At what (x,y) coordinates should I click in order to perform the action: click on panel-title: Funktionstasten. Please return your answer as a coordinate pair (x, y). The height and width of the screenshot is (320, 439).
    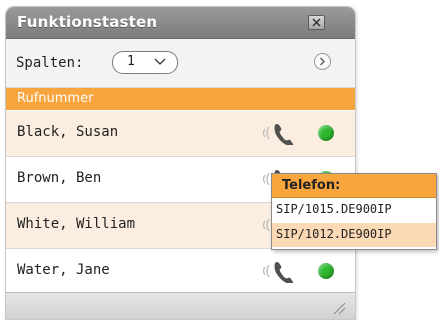
    Looking at the image, I should click on (87, 22).